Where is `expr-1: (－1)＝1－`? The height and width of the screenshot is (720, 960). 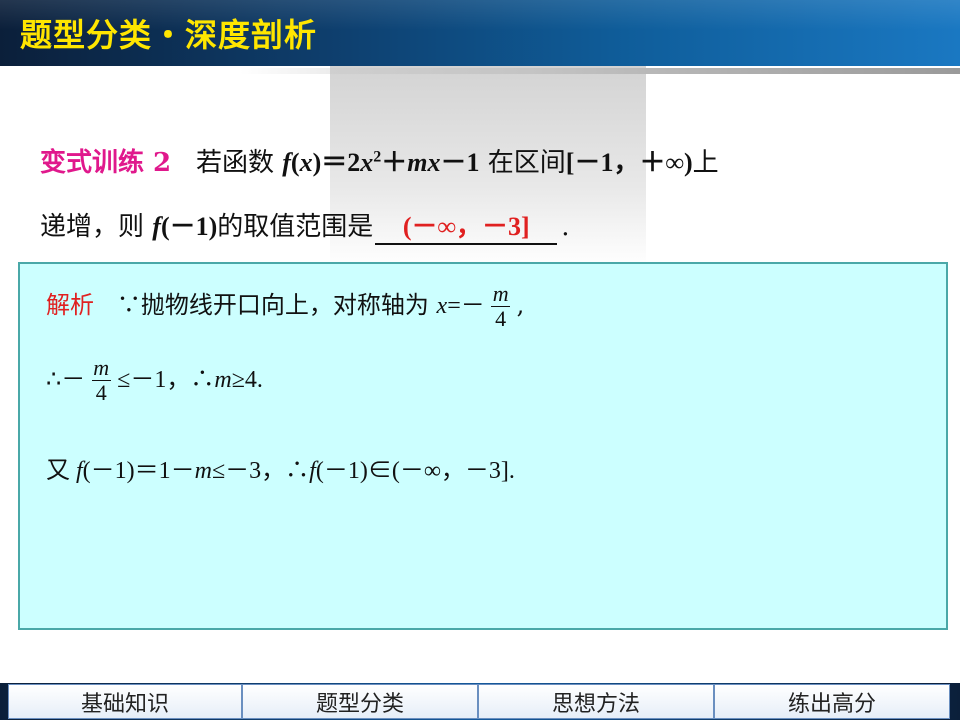
expr-1: (－1)＝1－ is located at coordinates (138, 471).